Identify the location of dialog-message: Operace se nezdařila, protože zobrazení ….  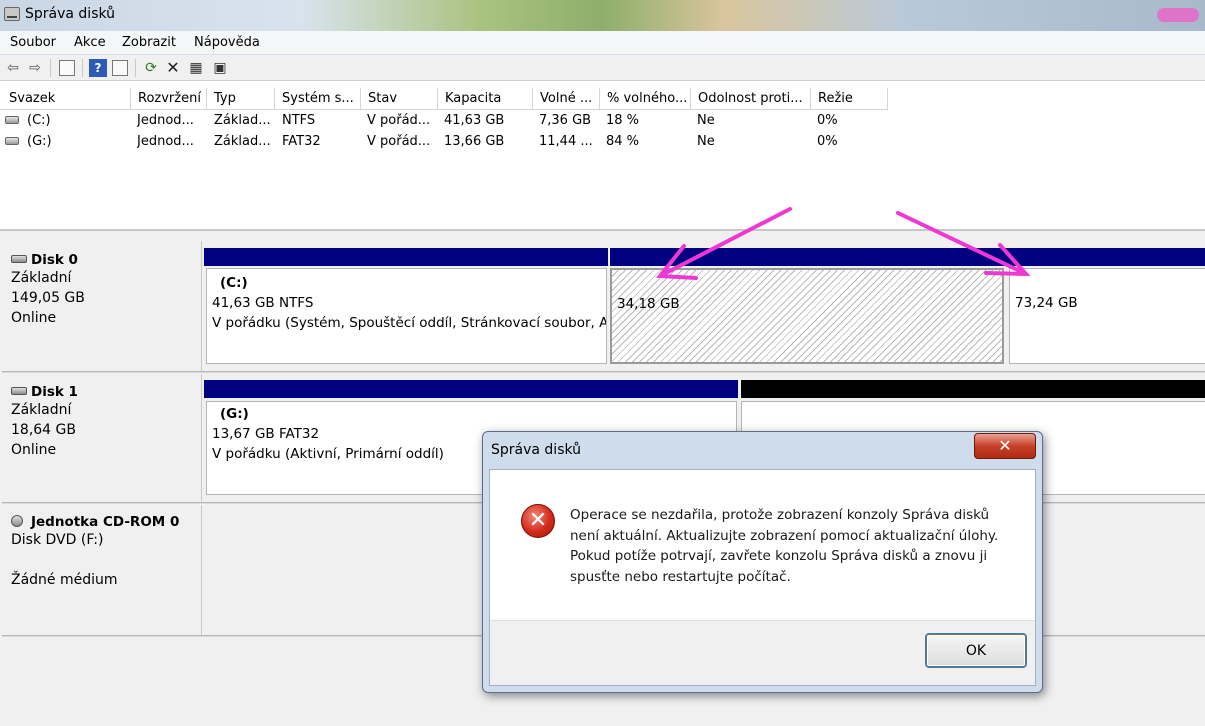
(784, 546).